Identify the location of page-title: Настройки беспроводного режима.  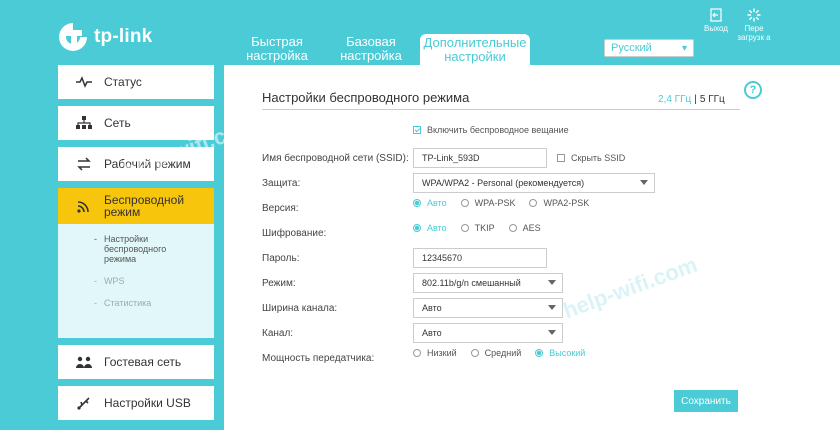
(366, 97).